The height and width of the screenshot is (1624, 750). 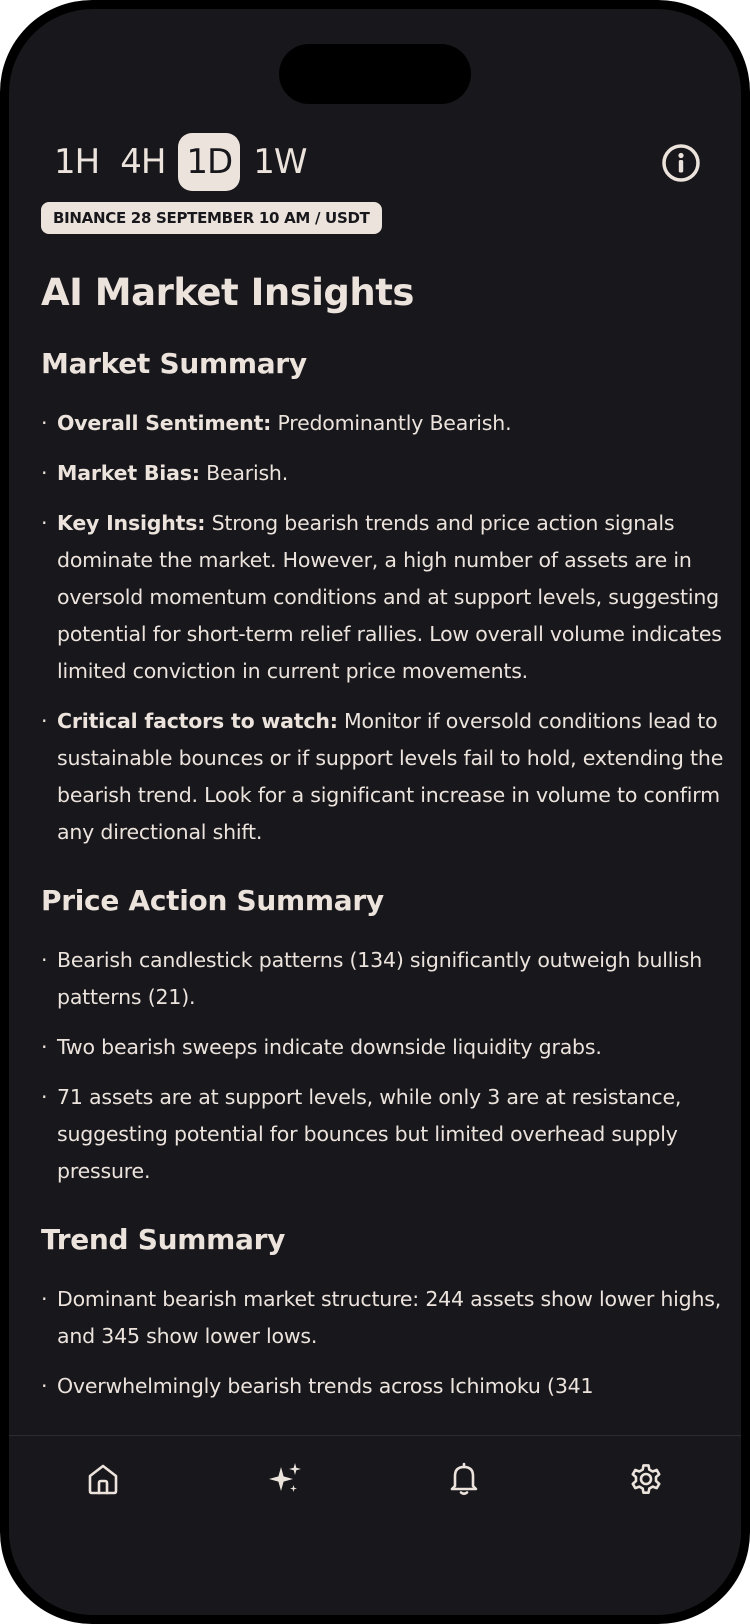 I want to click on timeframe-4h: 4H, so click(x=142, y=162).